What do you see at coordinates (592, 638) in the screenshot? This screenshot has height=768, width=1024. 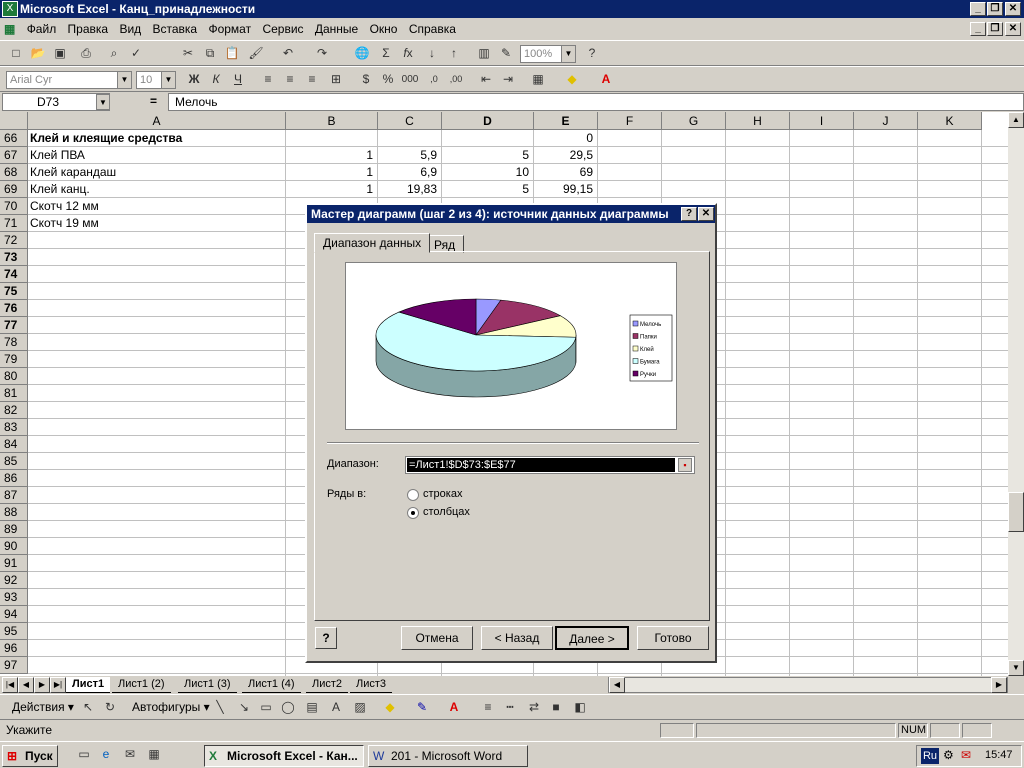 I see `next-button: Далее >` at bounding box center [592, 638].